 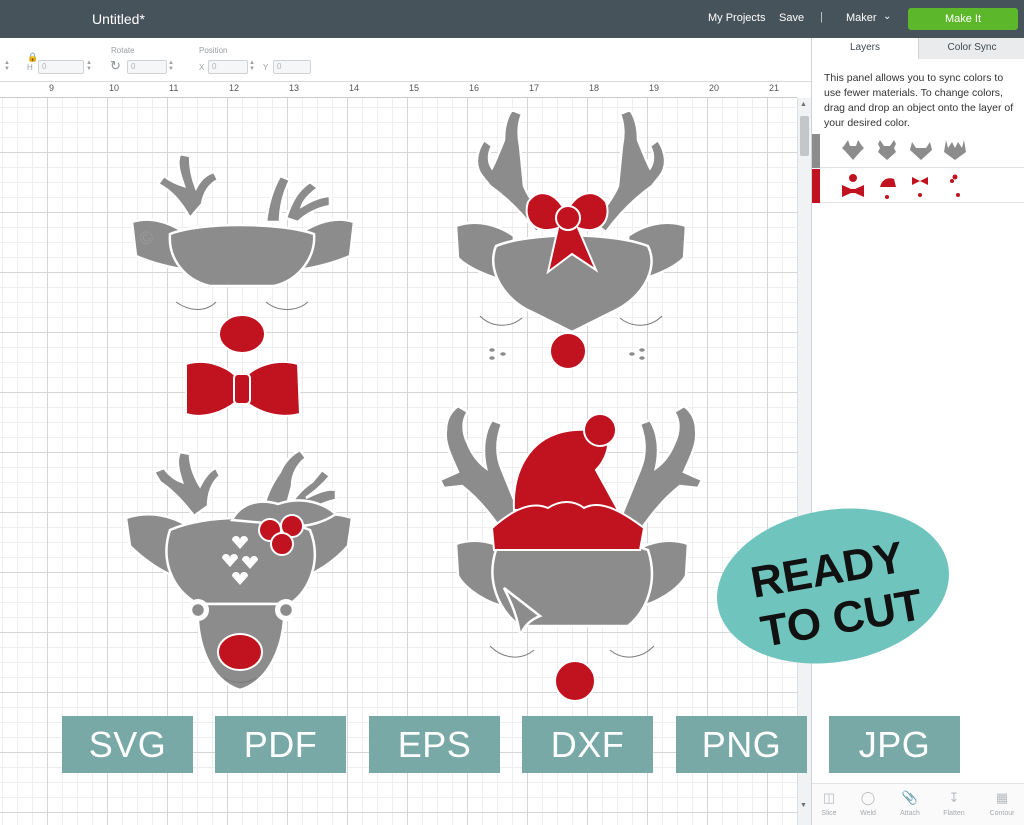 What do you see at coordinates (741, 744) in the screenshot?
I see `format-png: PNG` at bounding box center [741, 744].